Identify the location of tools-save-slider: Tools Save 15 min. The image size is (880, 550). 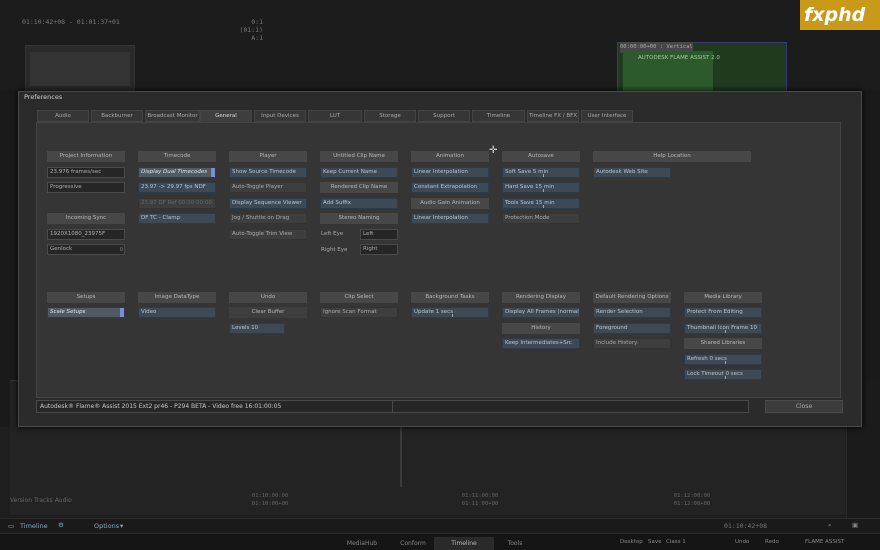
(541, 203).